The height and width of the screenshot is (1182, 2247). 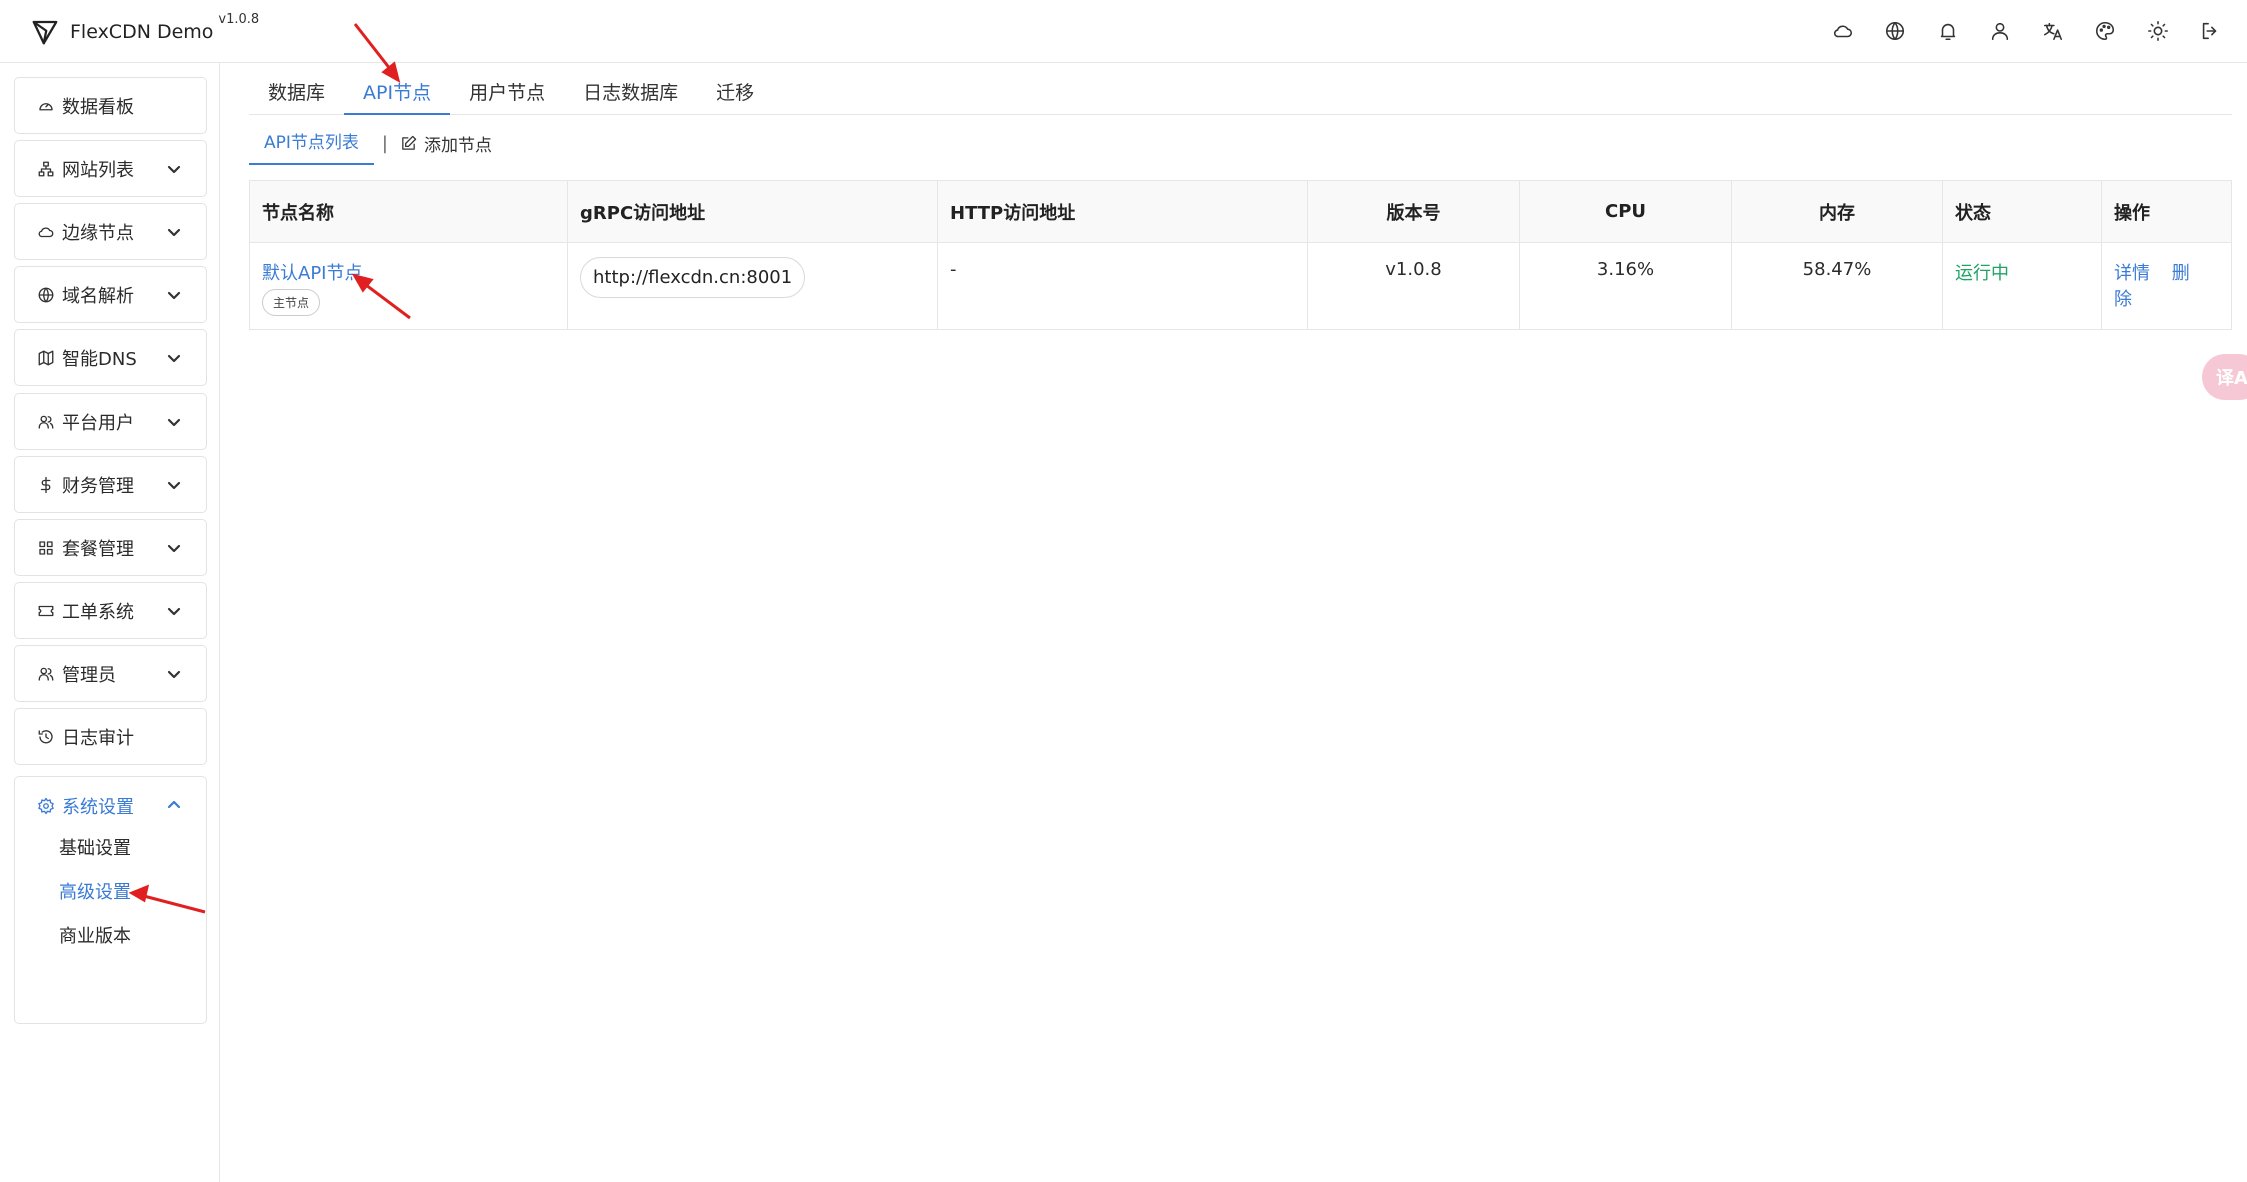 What do you see at coordinates (46, 485) in the screenshot?
I see `dollar-icon` at bounding box center [46, 485].